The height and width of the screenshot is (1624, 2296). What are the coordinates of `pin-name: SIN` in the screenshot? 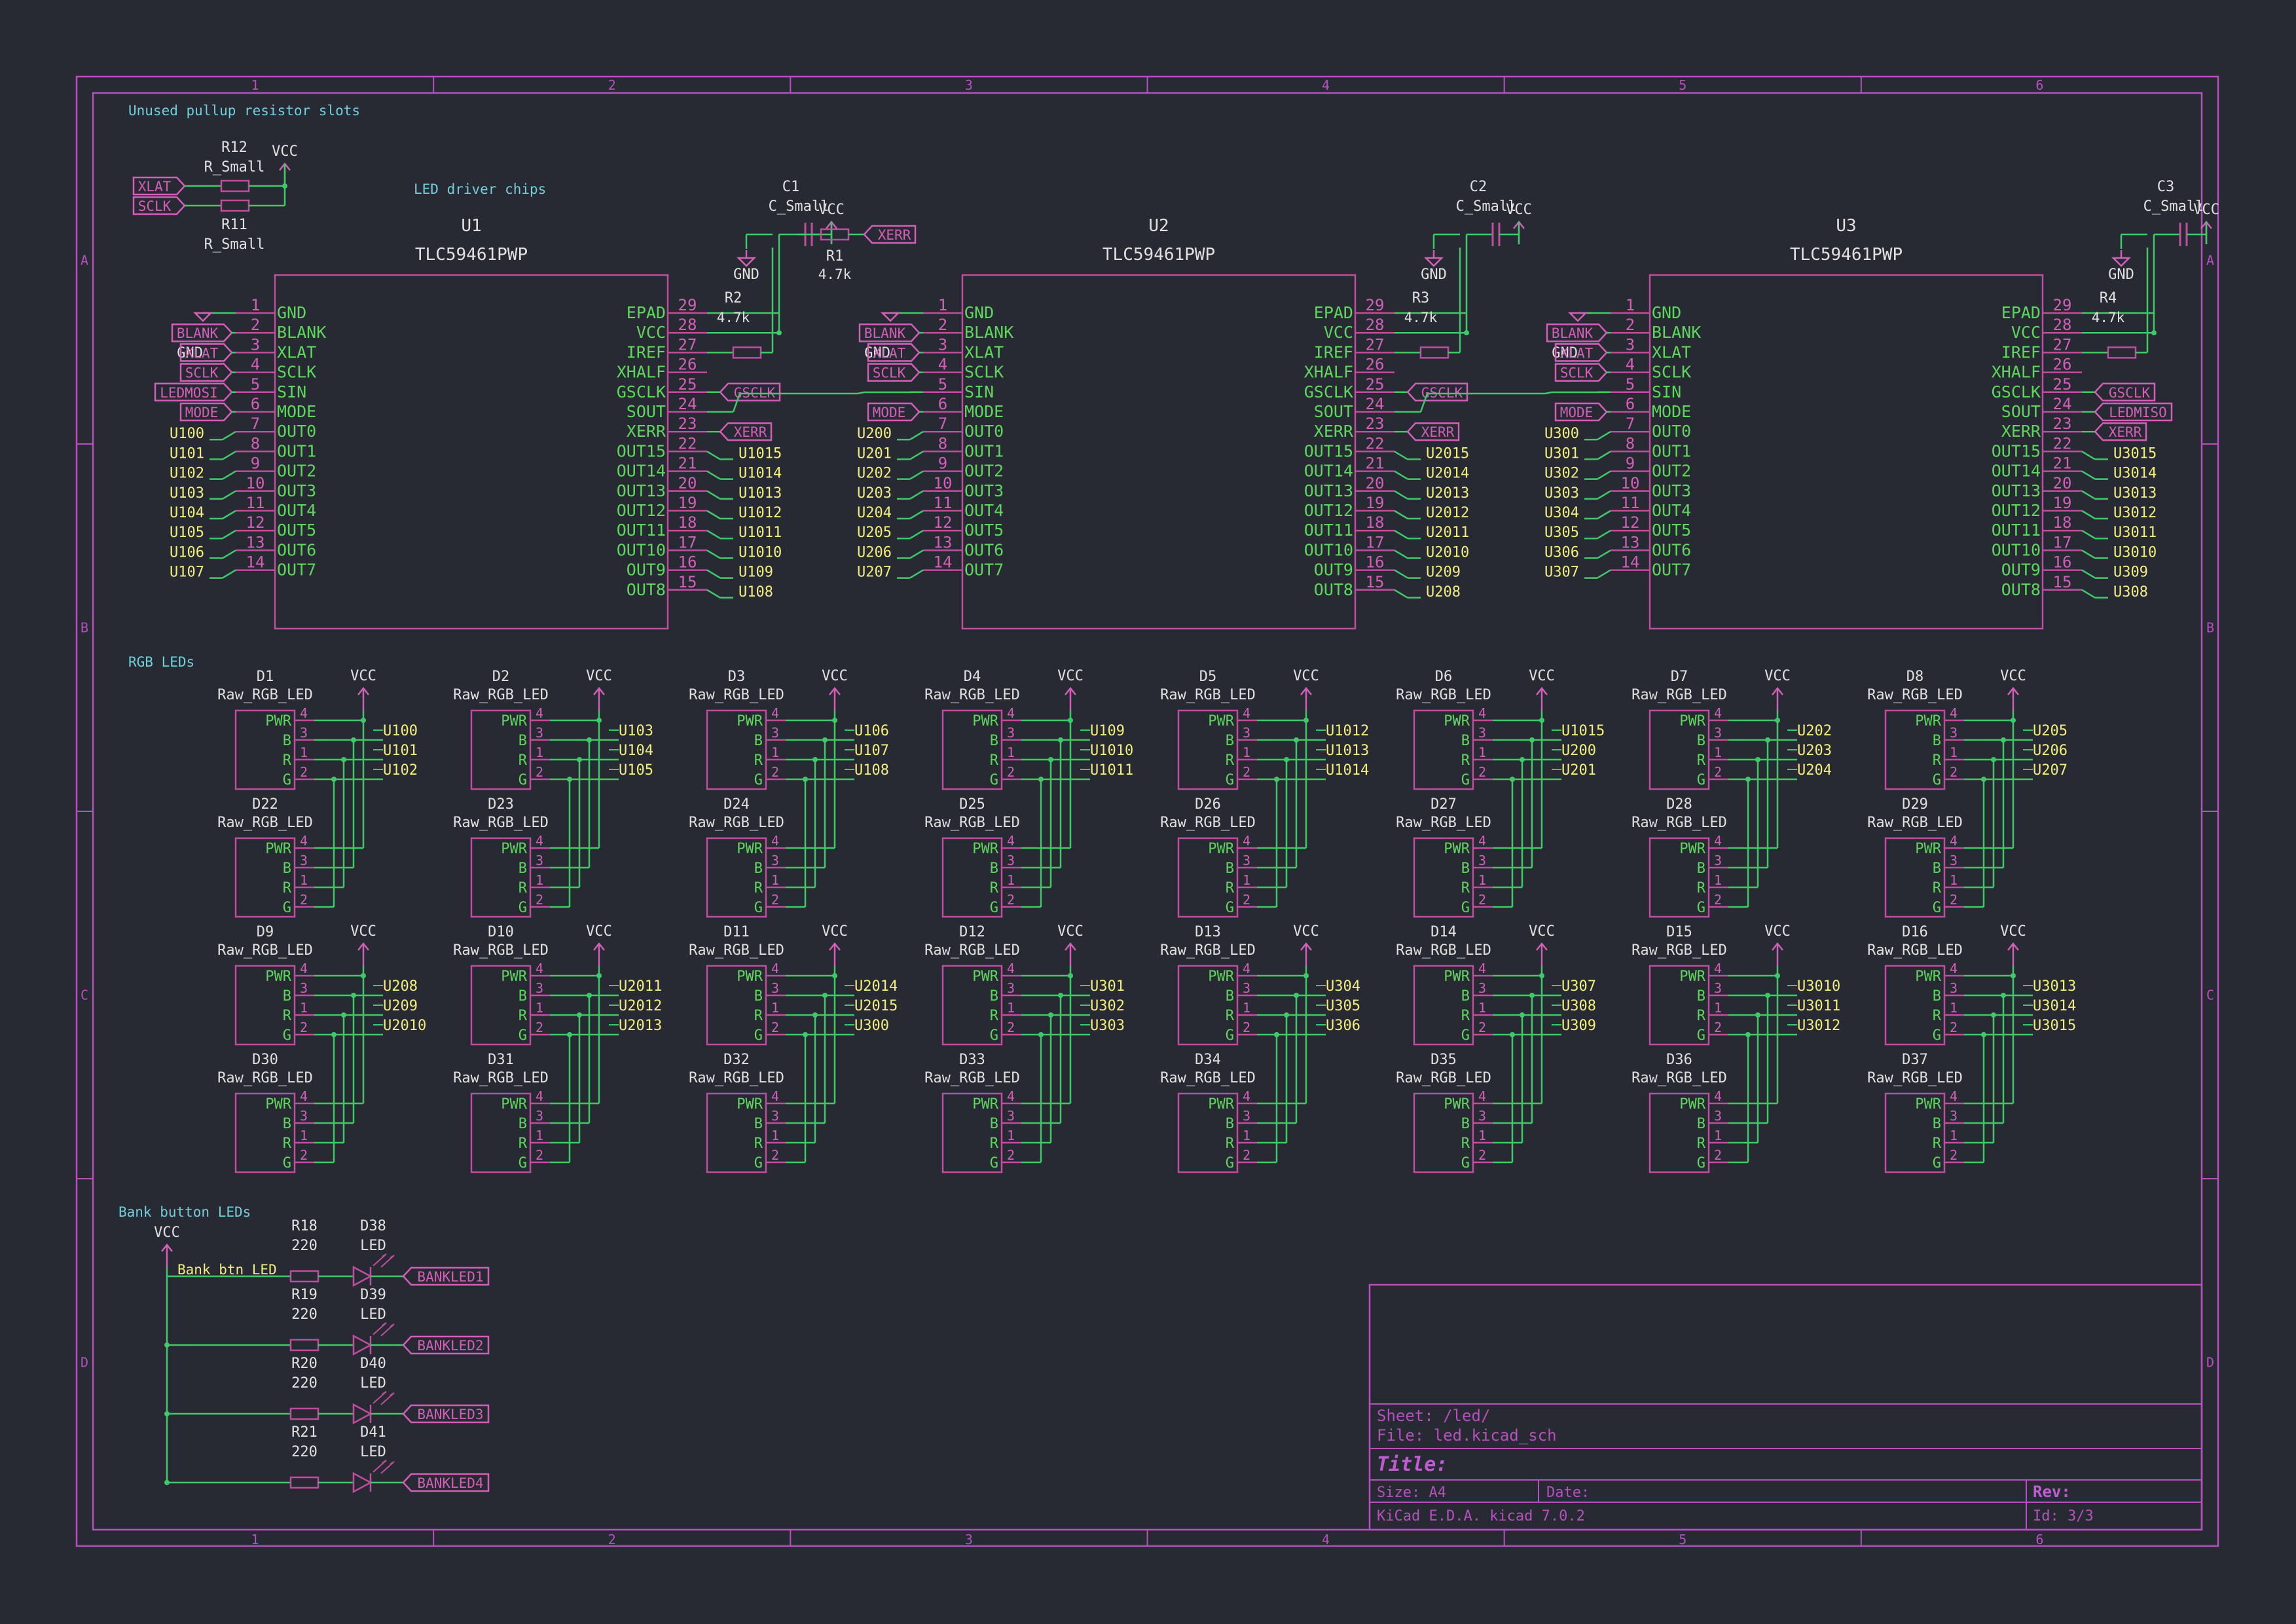 It's located at (979, 391).